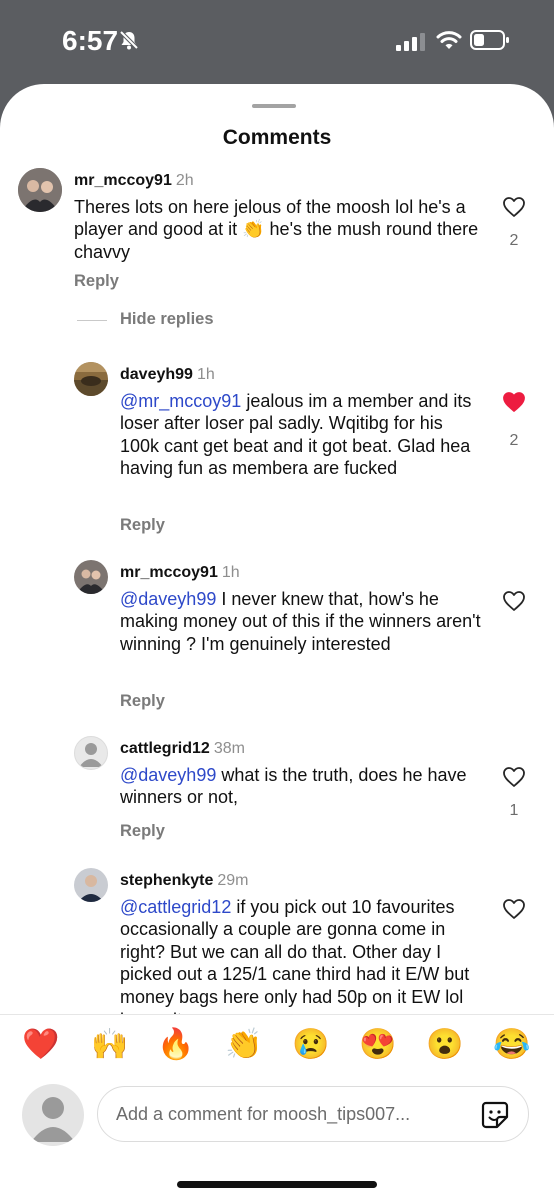 The height and width of the screenshot is (1200, 554). I want to click on mute-bell-icon, so click(129, 40).